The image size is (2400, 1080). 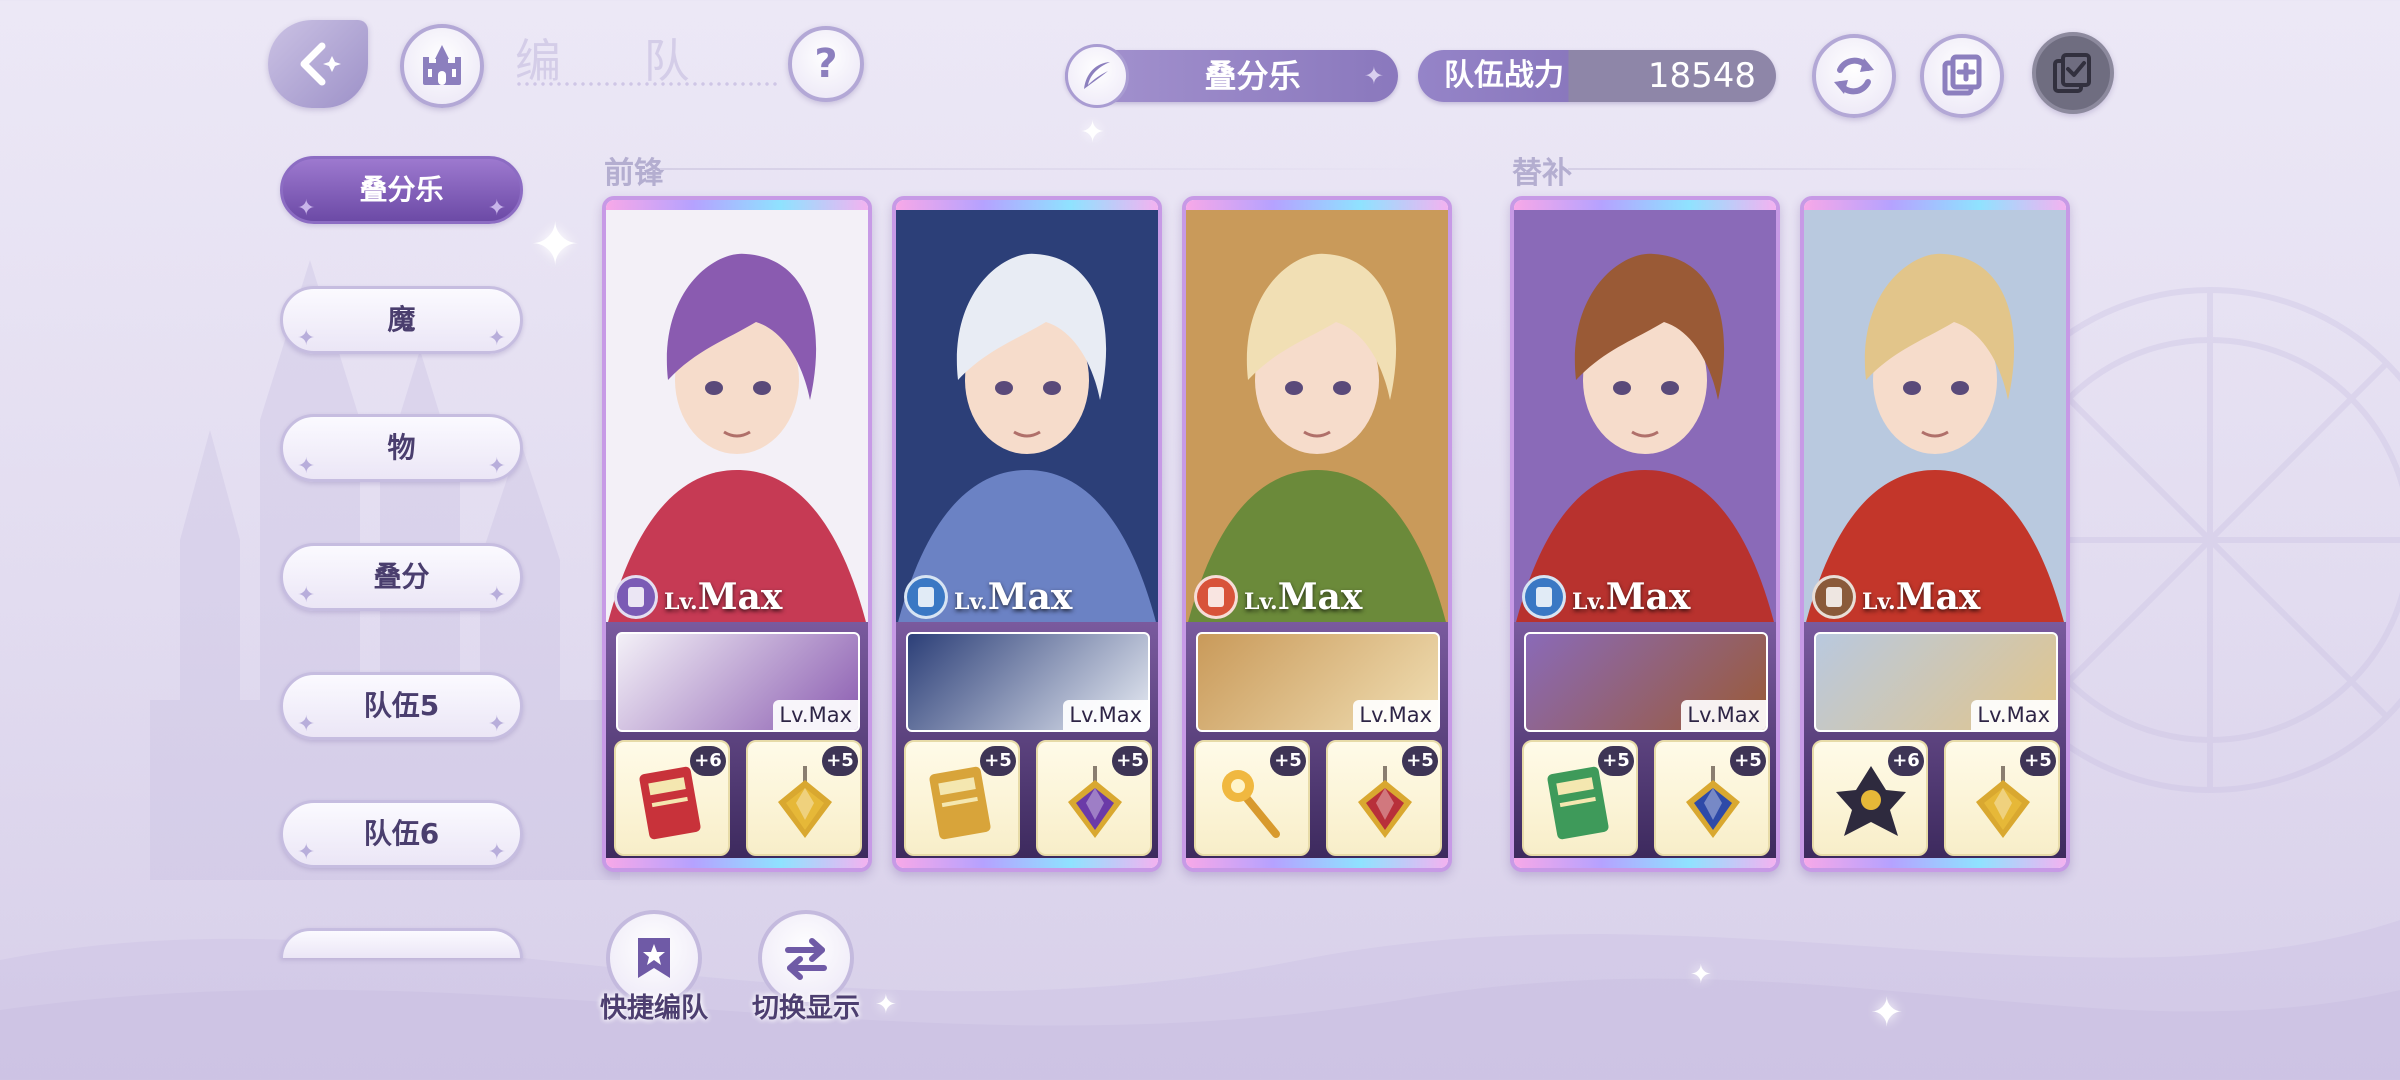 What do you see at coordinates (806, 959) in the screenshot?
I see `swap-arrows-icon` at bounding box center [806, 959].